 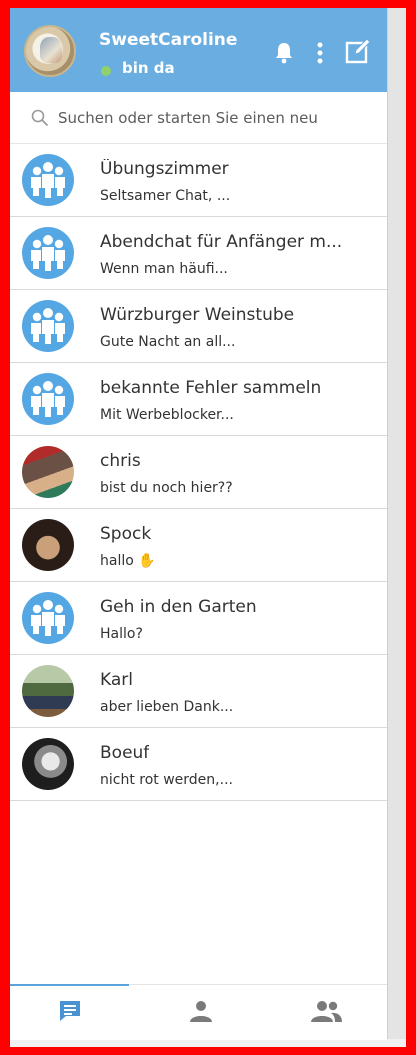 I want to click on chat-preview: hallo ✋, so click(x=128, y=561).